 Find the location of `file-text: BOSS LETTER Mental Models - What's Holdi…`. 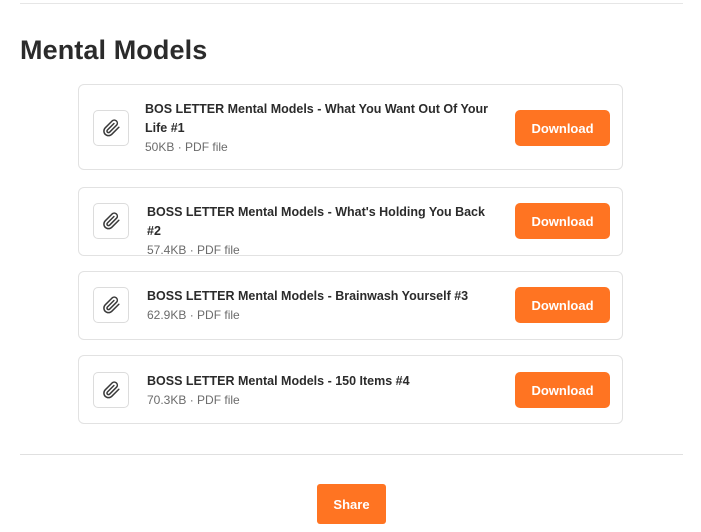

file-text: BOSS LETTER Mental Models - What's Holdi… is located at coordinates (319, 231).